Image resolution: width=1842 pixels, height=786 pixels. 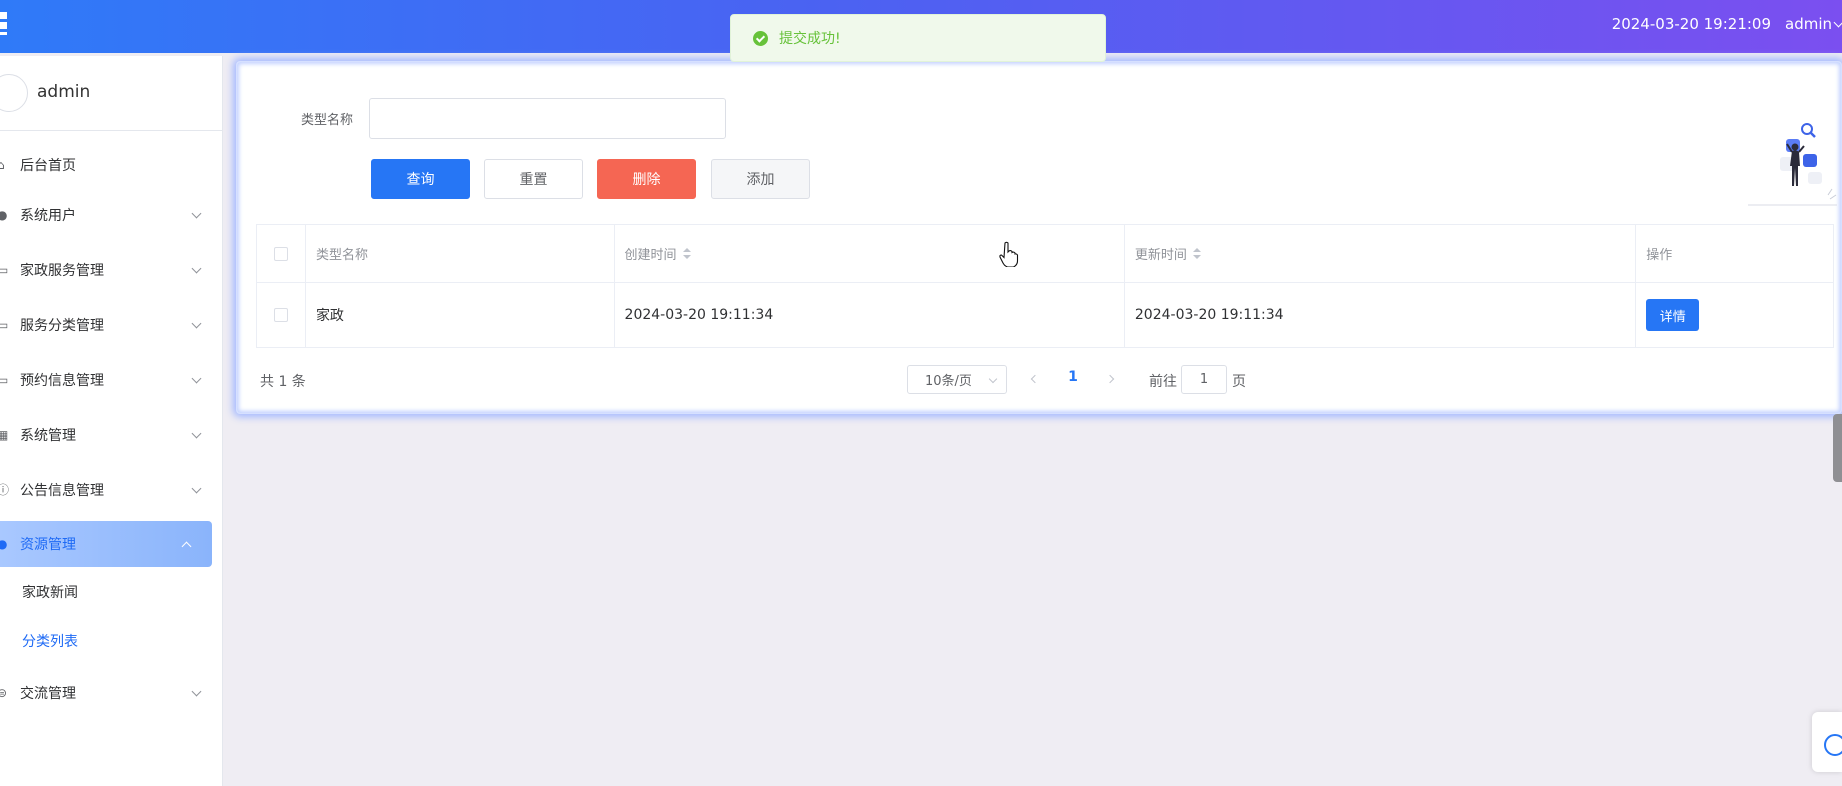 I want to click on user-menu: admin, so click(x=1813, y=24).